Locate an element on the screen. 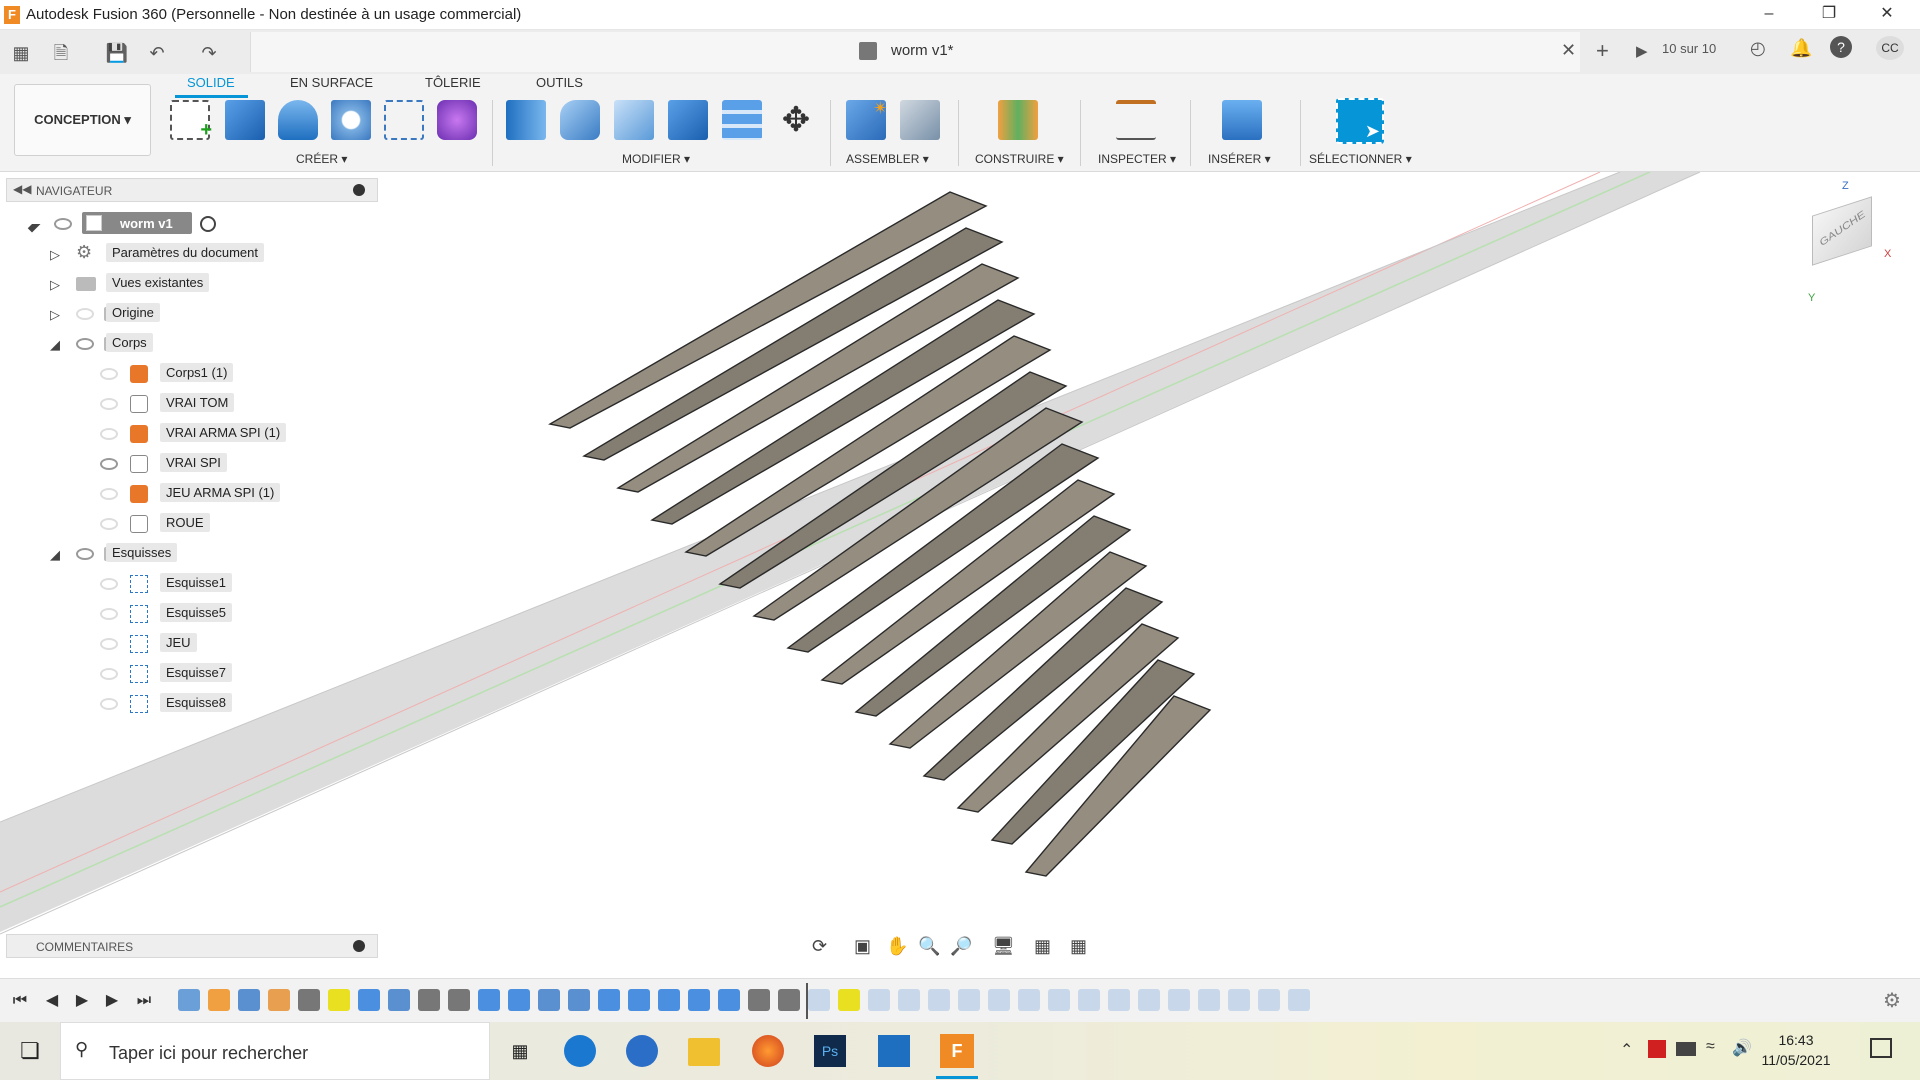  jobs-status-label: 10 sur 10 is located at coordinates (1689, 48).